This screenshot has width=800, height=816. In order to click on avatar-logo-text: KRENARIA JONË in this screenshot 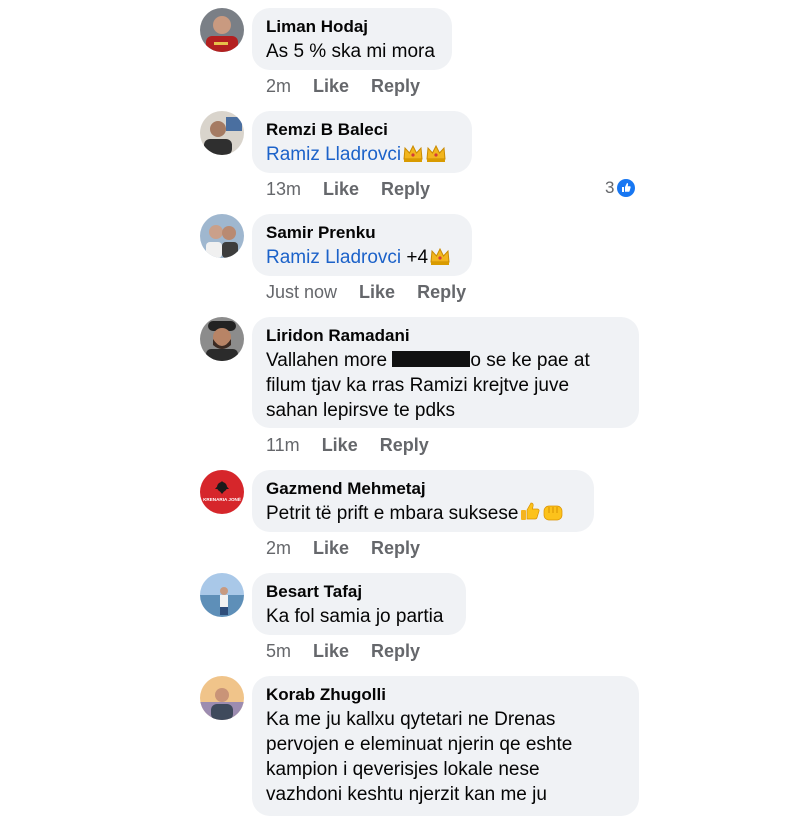, I will do `click(222, 499)`.